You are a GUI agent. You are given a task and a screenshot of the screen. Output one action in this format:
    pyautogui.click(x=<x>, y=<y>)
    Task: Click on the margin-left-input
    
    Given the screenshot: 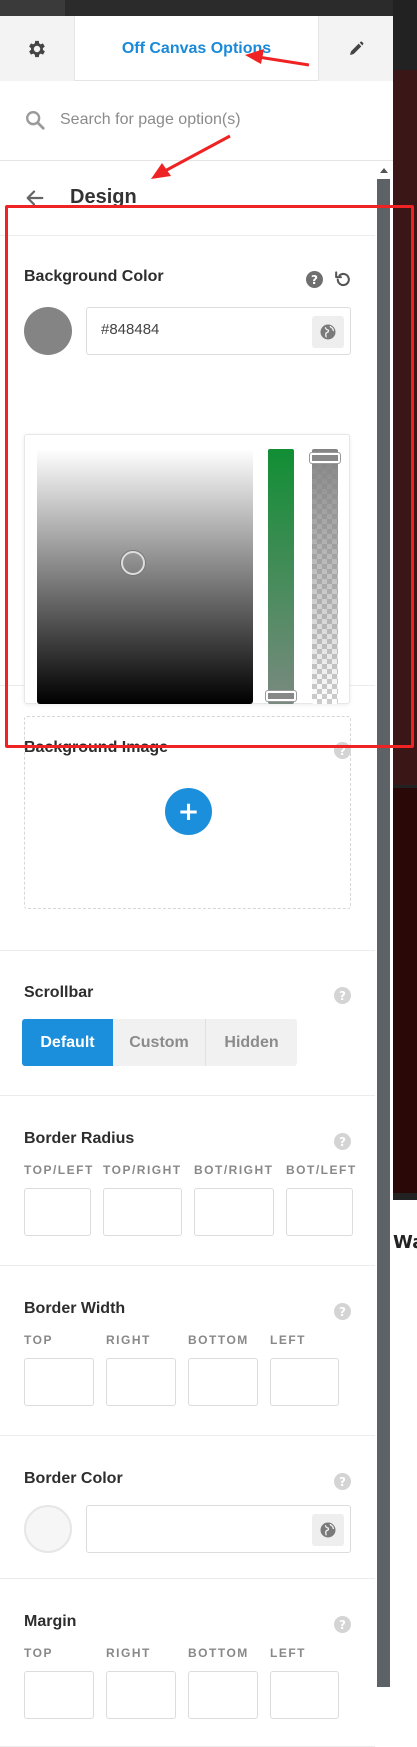 What is the action you would take?
    pyautogui.click(x=304, y=1695)
    